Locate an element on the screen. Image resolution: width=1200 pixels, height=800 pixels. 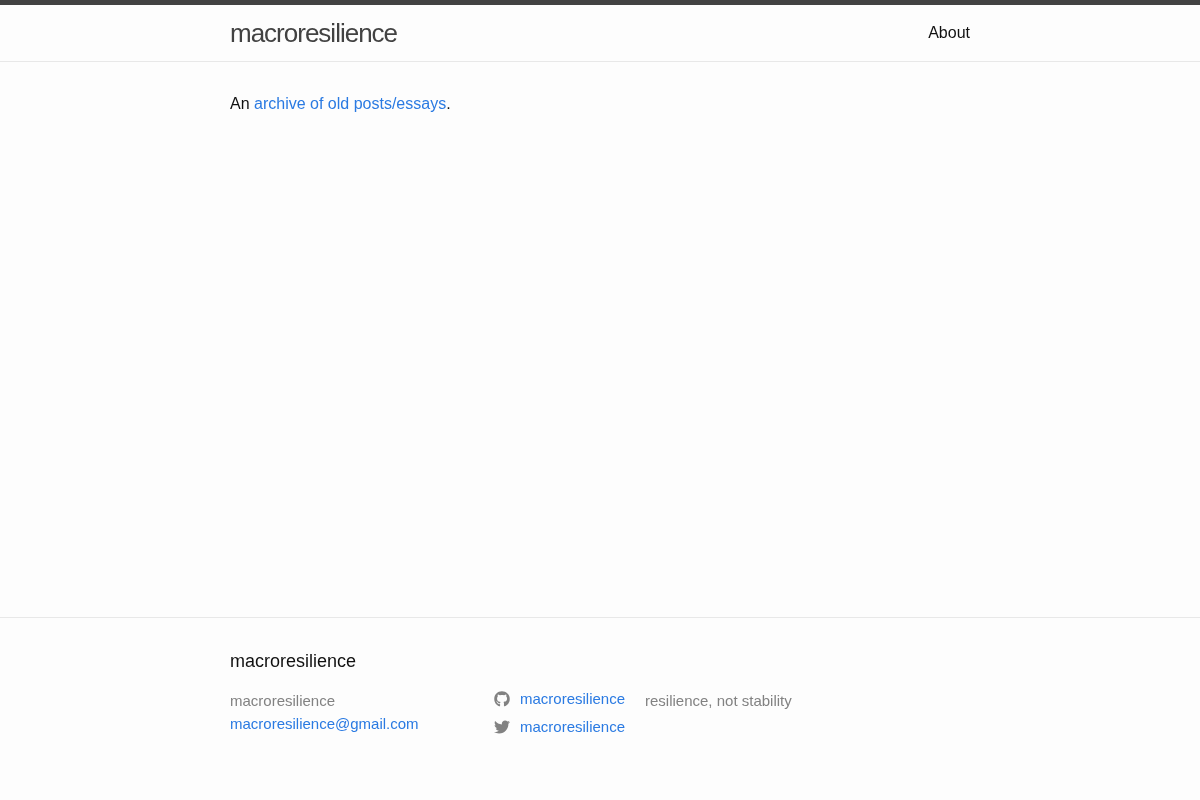
cat-silhouette-icon is located at coordinates (502, 699).